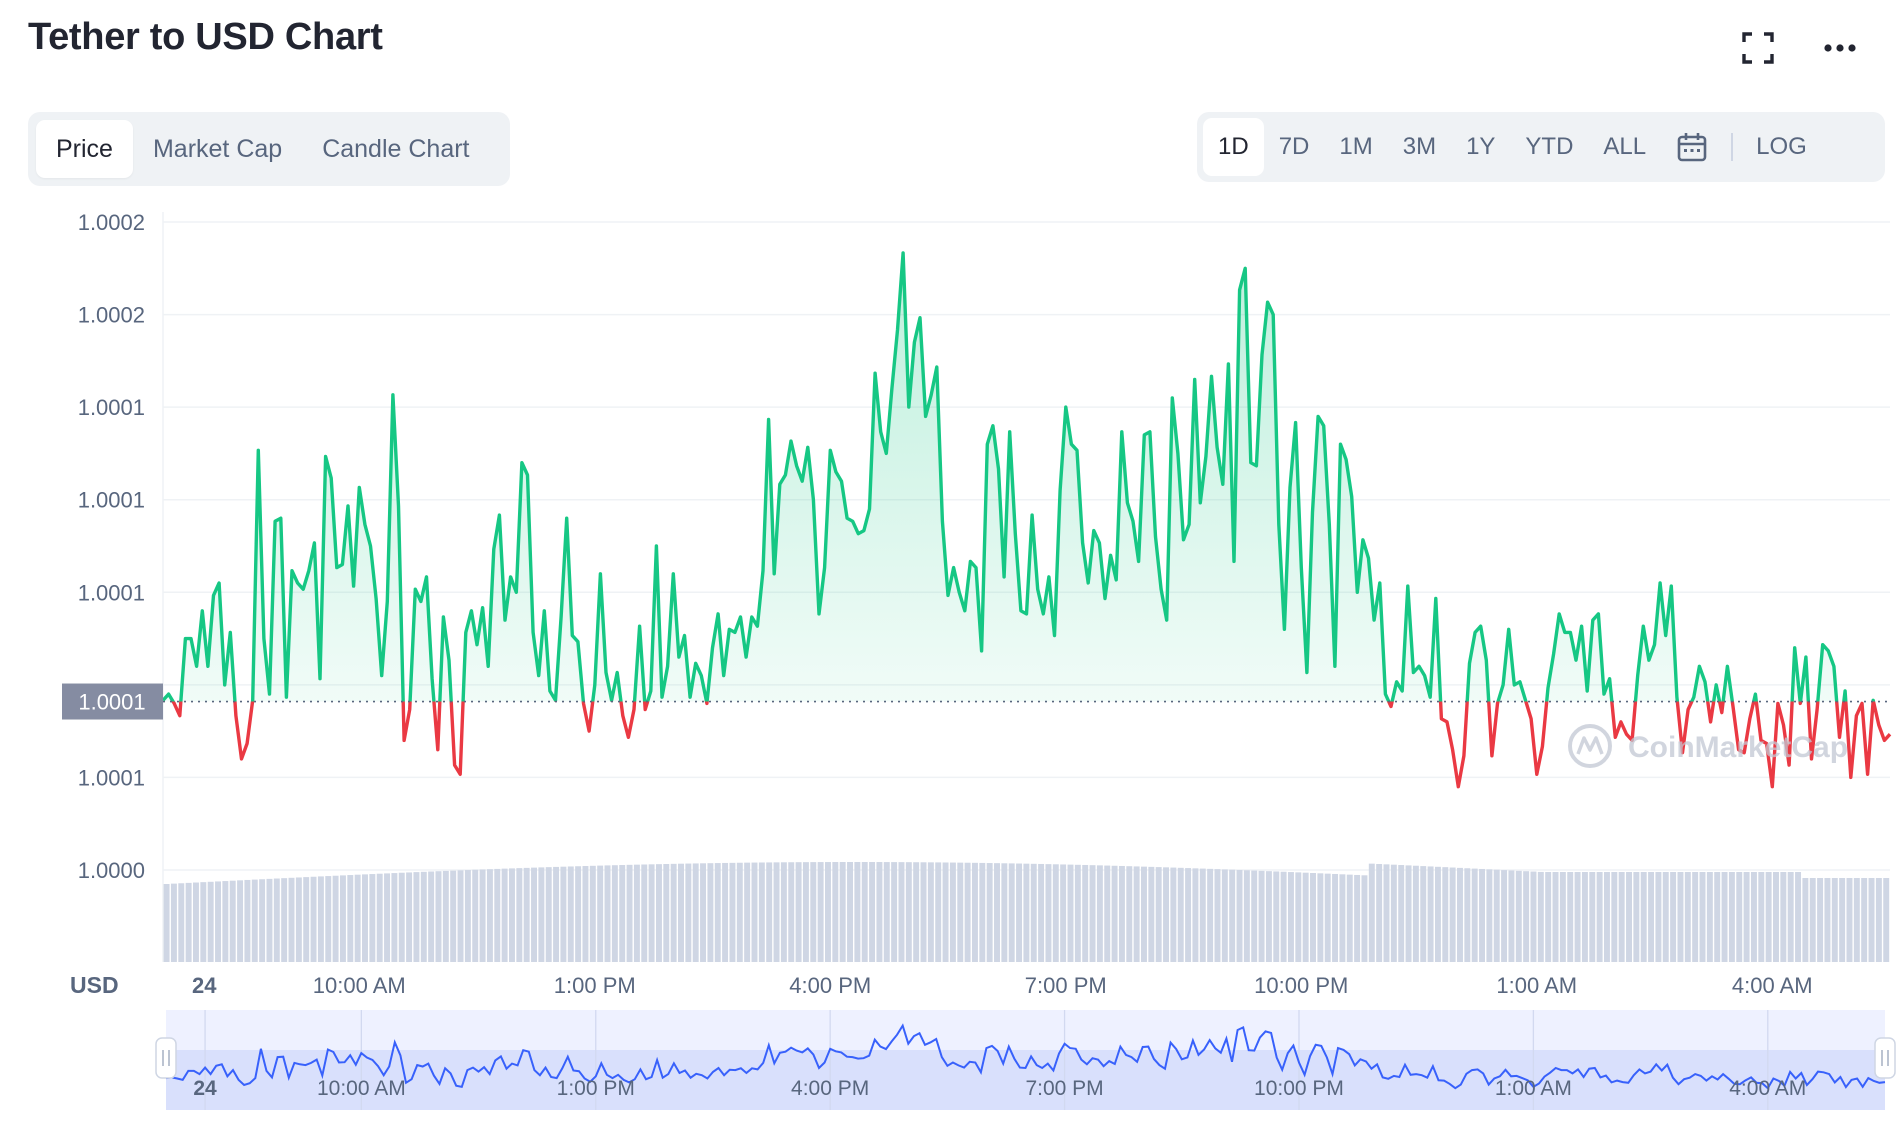  What do you see at coordinates (112, 701) in the screenshot?
I see `reference-price-tag: 1.0001` at bounding box center [112, 701].